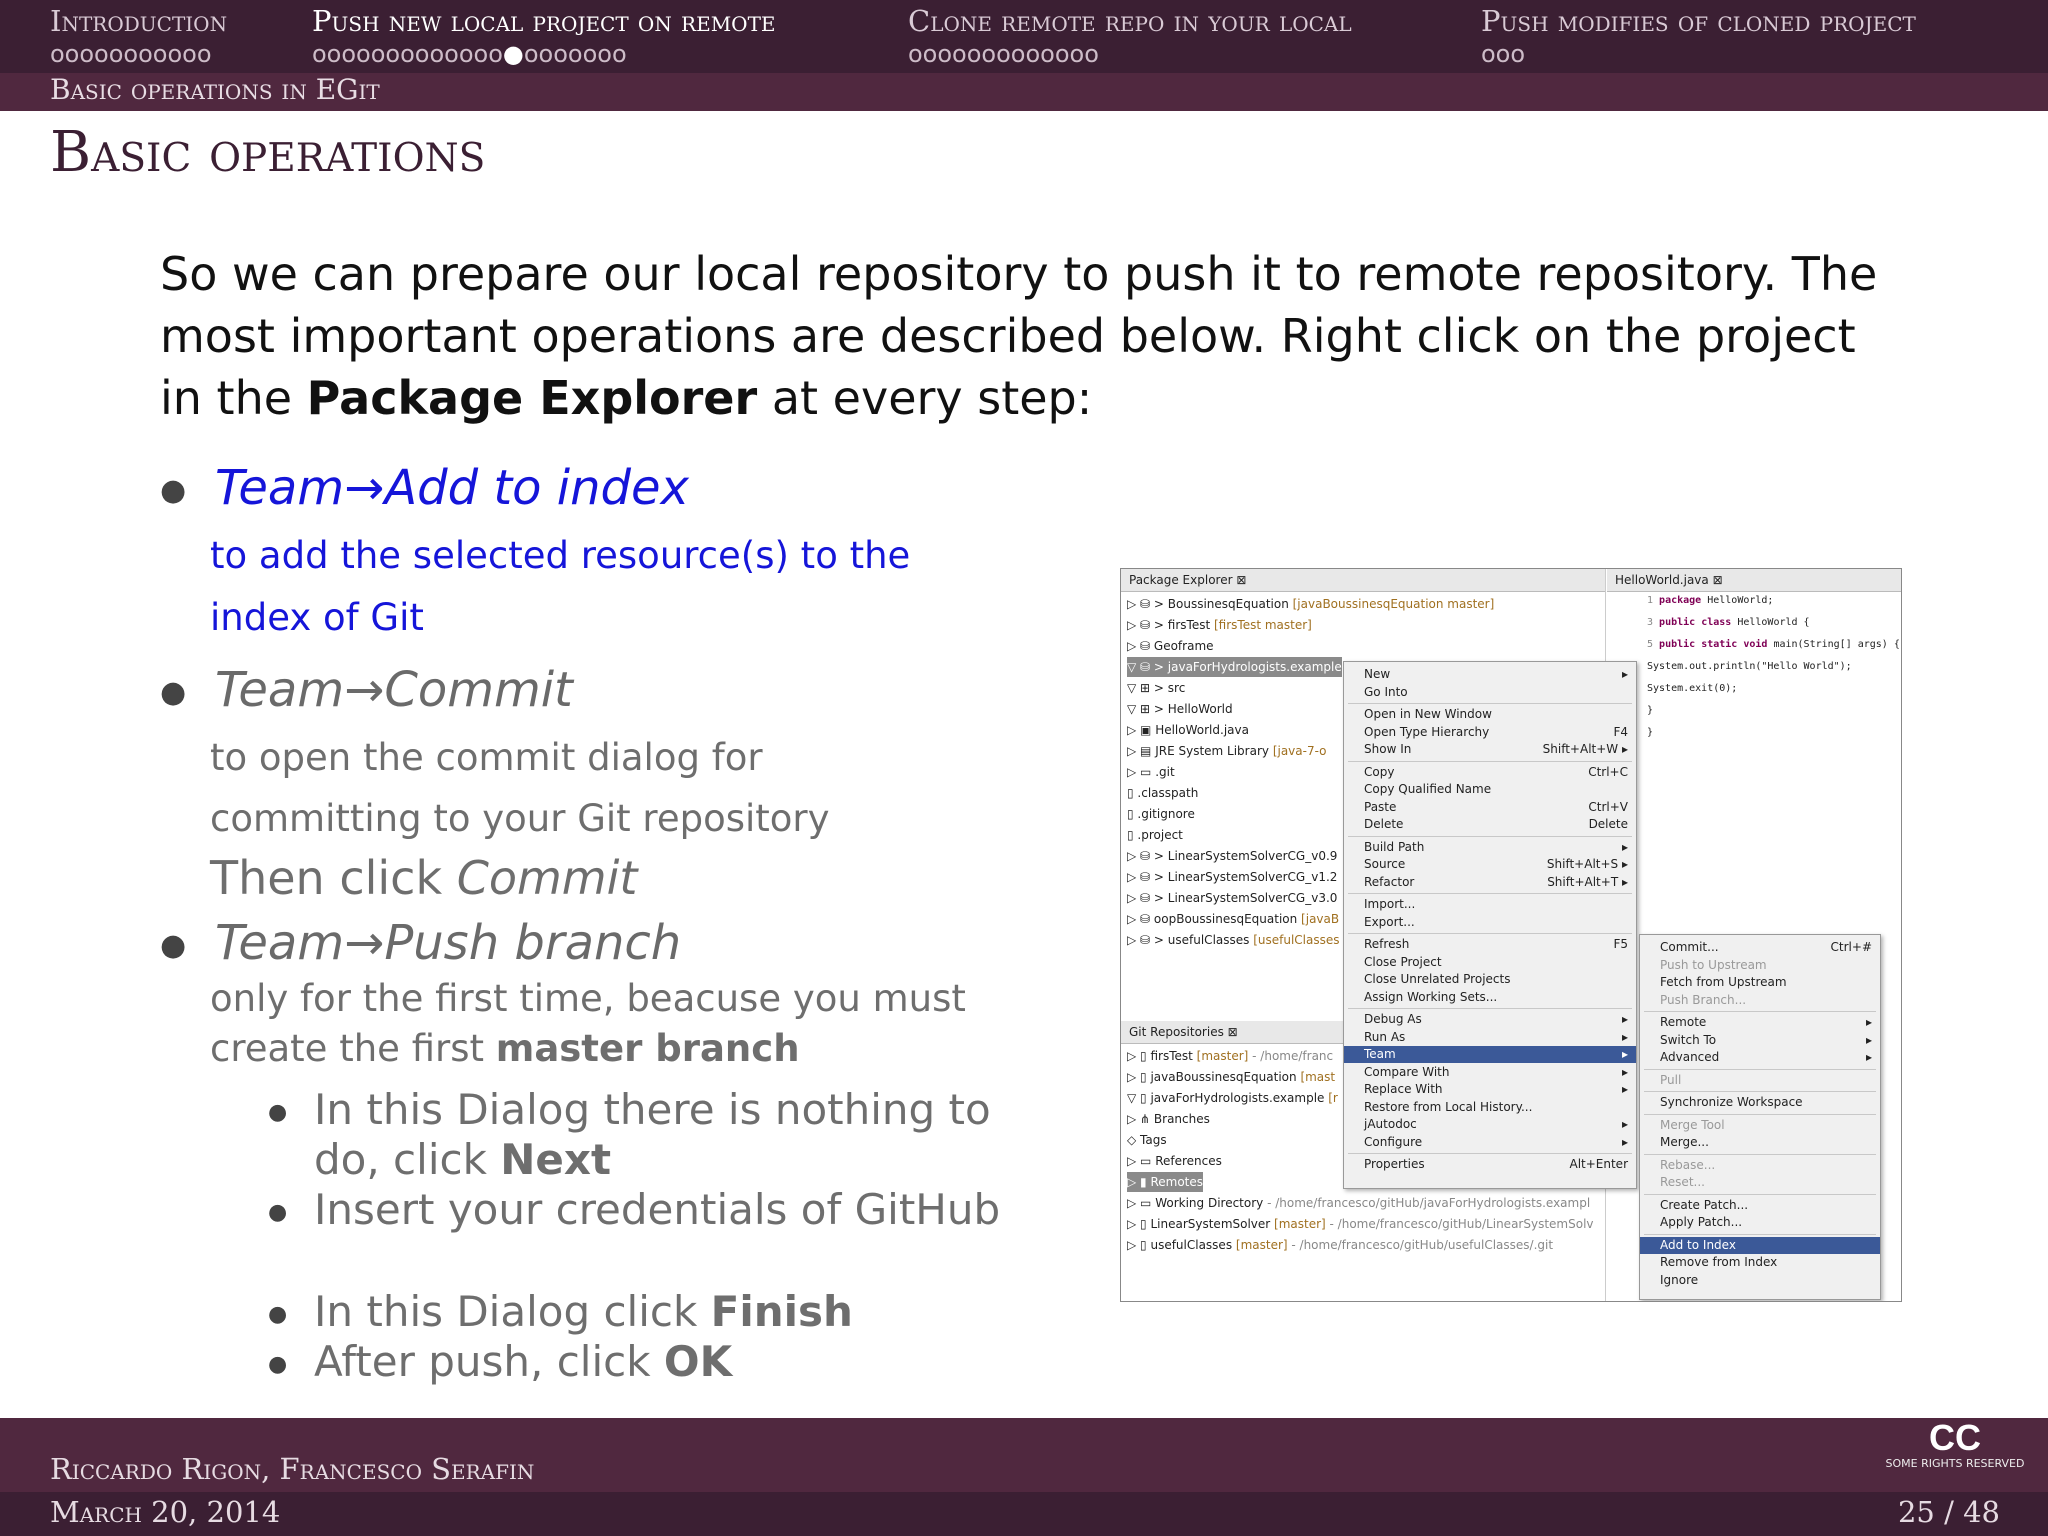  What do you see at coordinates (1174, 1161) in the screenshot?
I see `git-tree-item: ▷ ▭ References` at bounding box center [1174, 1161].